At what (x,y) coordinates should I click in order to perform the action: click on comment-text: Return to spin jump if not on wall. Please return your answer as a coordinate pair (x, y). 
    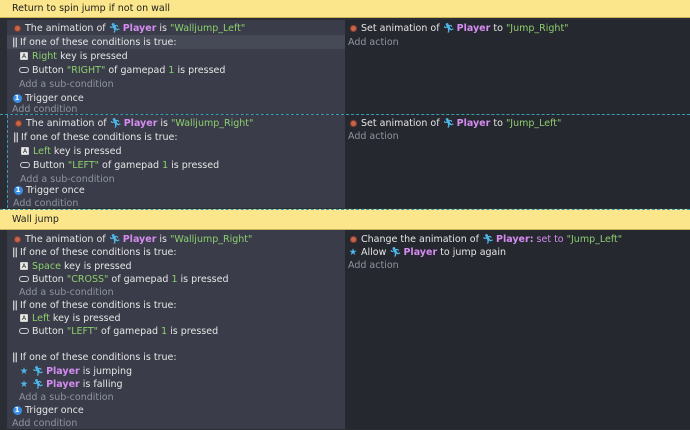
    Looking at the image, I should click on (91, 8).